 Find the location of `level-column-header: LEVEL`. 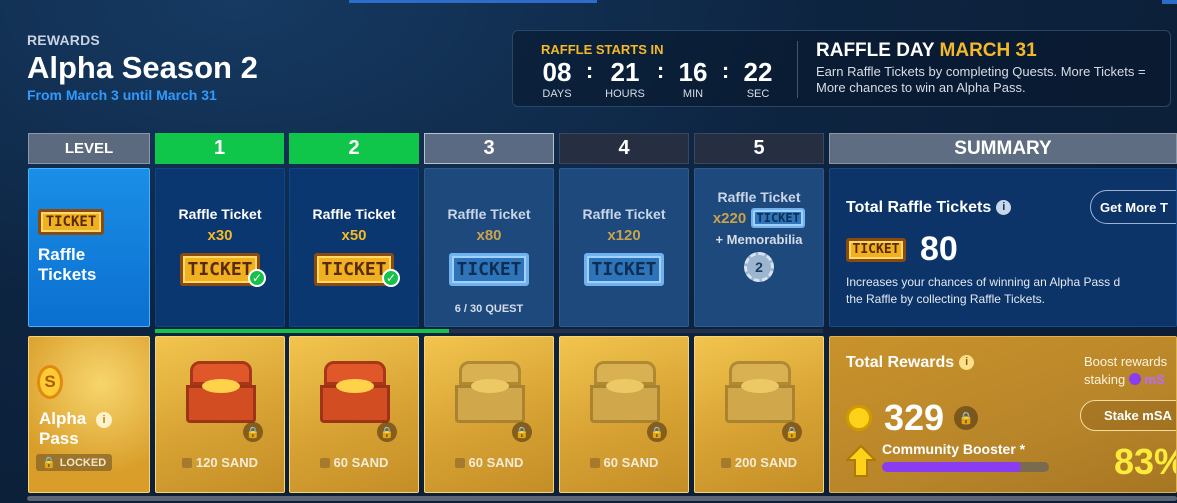

level-column-header: LEVEL is located at coordinates (89, 148).